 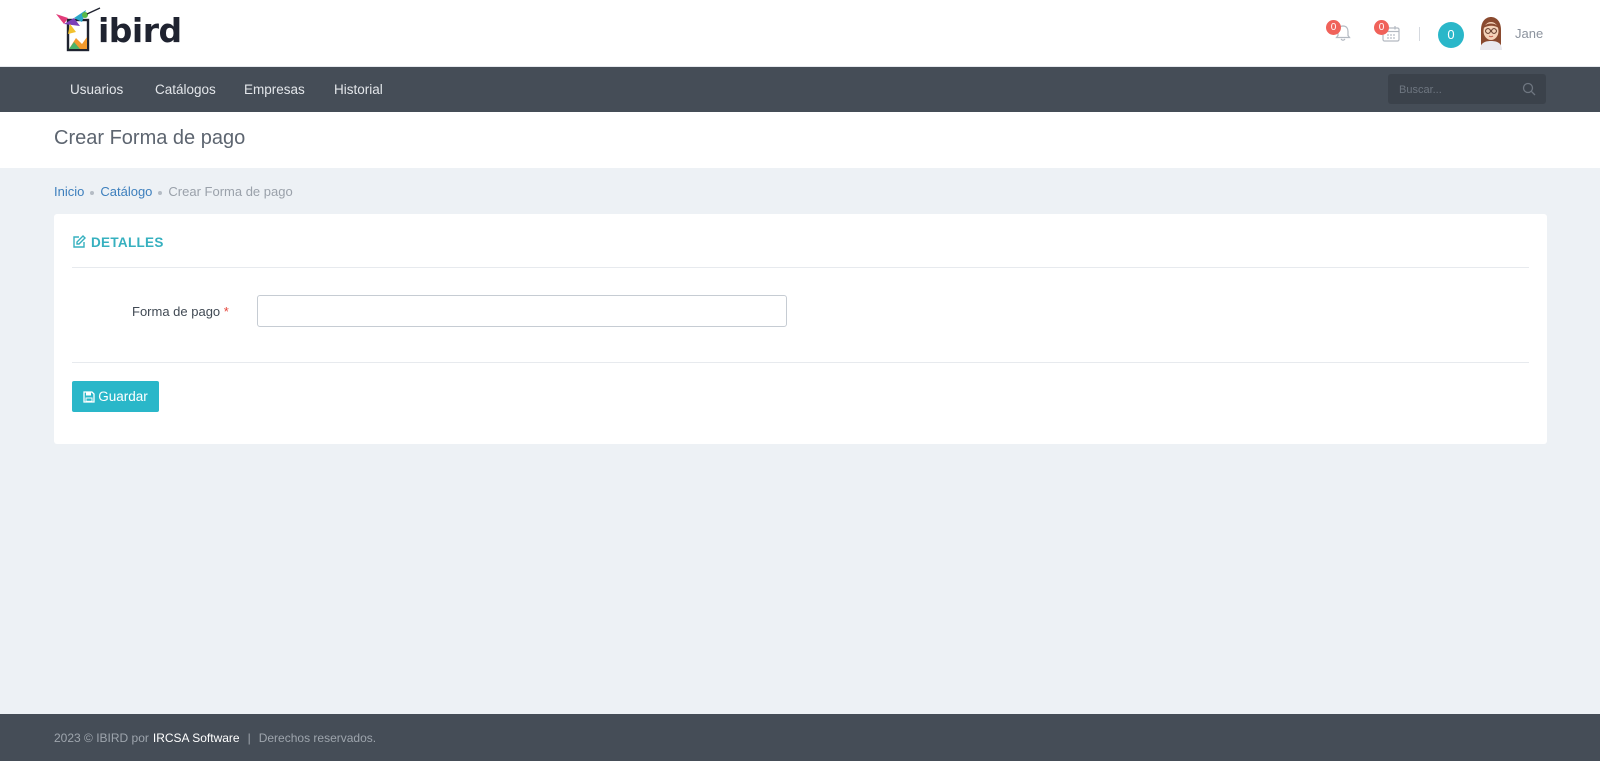 I want to click on search-box, so click(x=1467, y=90).